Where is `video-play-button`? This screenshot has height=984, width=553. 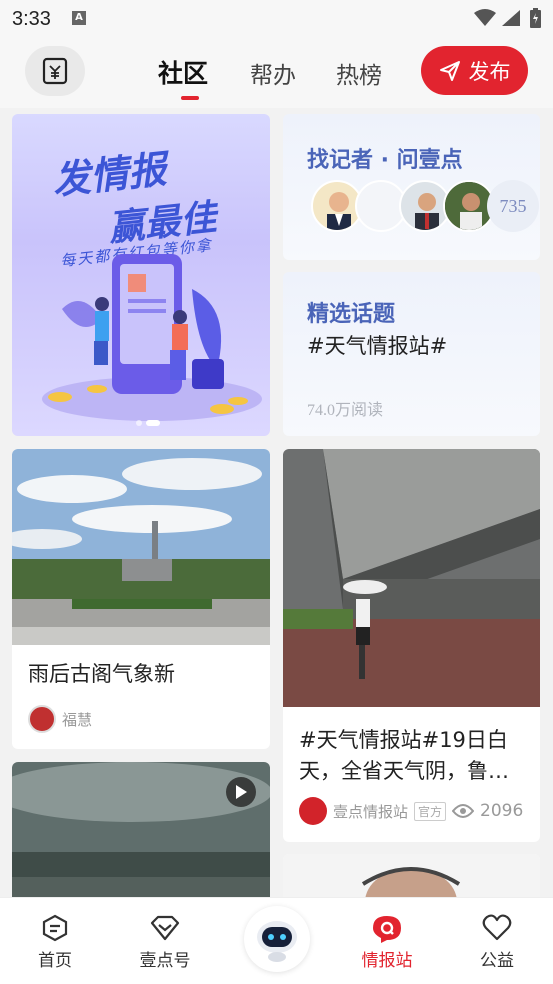 video-play-button is located at coordinates (241, 792).